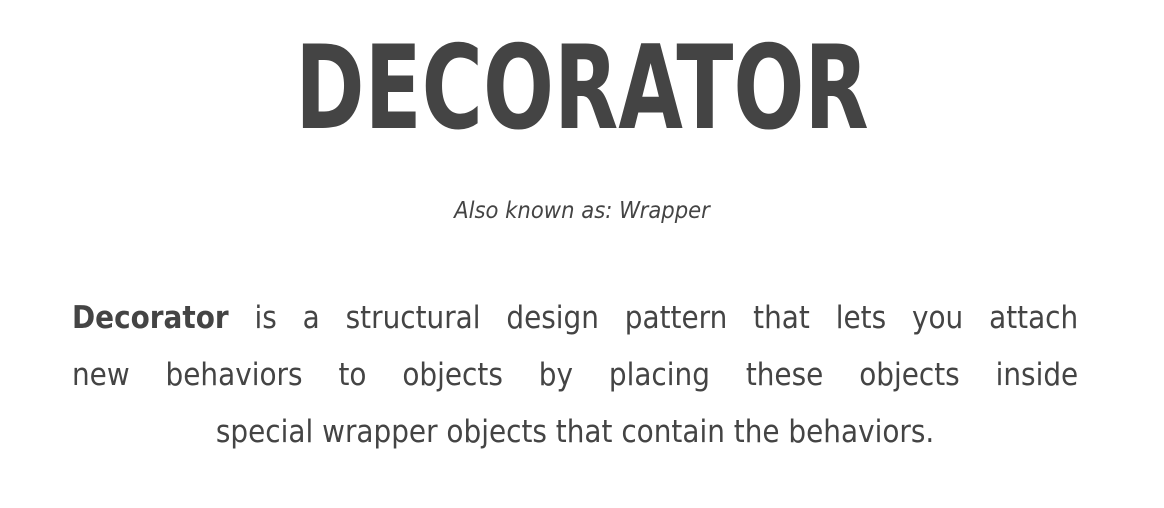 The image size is (1164, 508). I want to click on also-known-as: Also known as: Wrapper, so click(582, 211).